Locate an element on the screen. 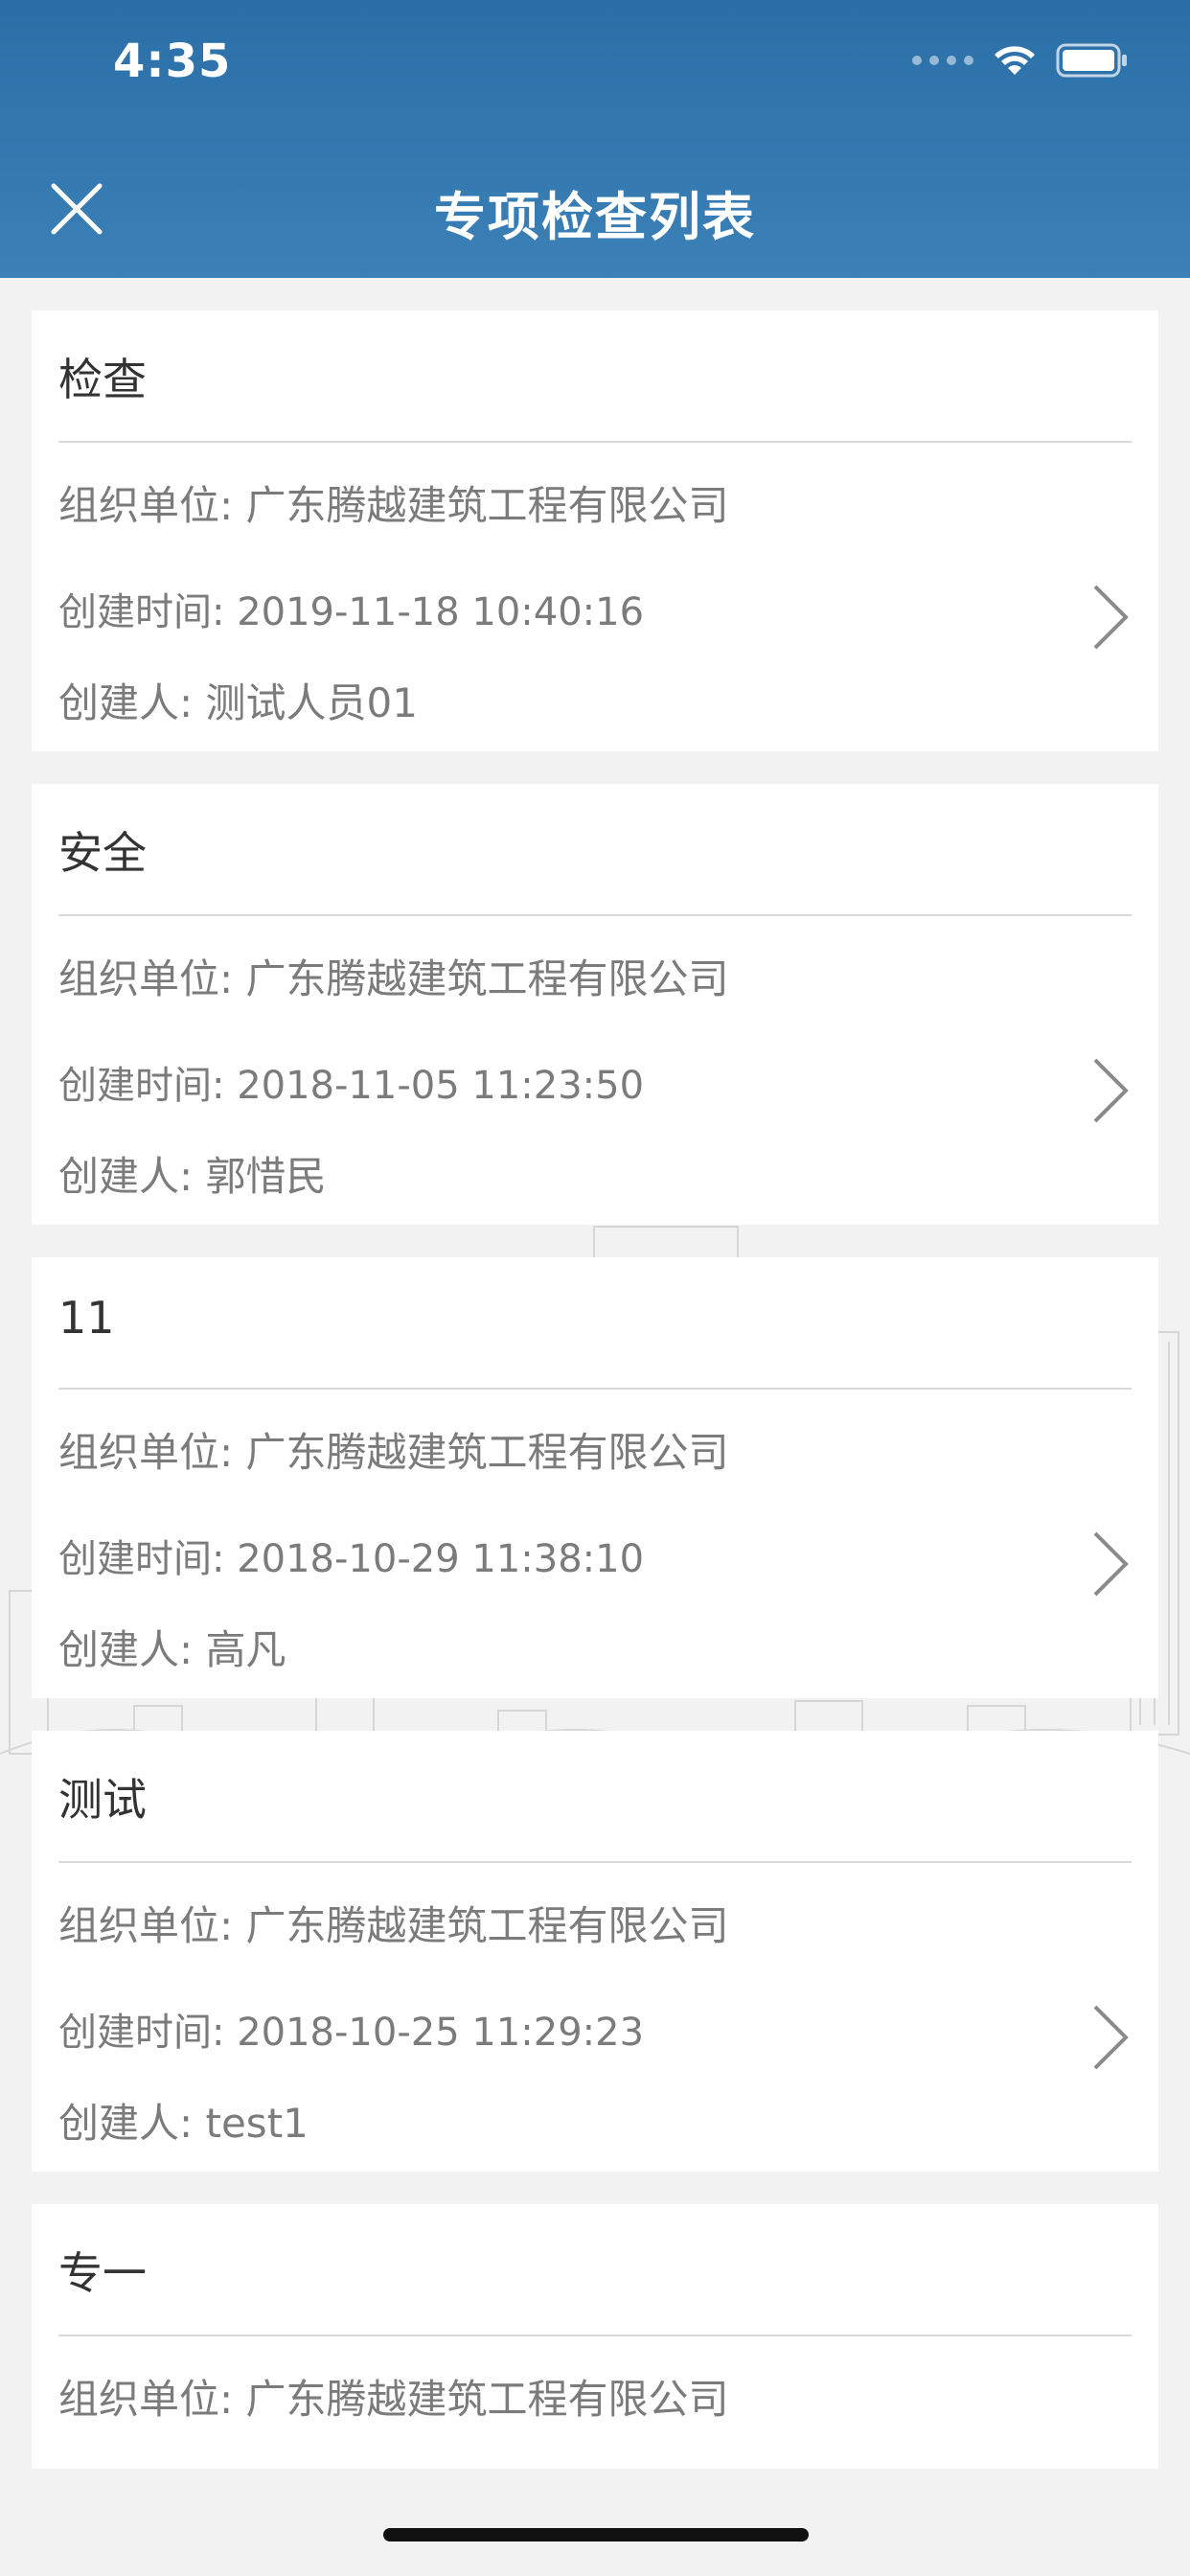 The height and width of the screenshot is (2576, 1190). item-title: 检查 is located at coordinates (103, 379).